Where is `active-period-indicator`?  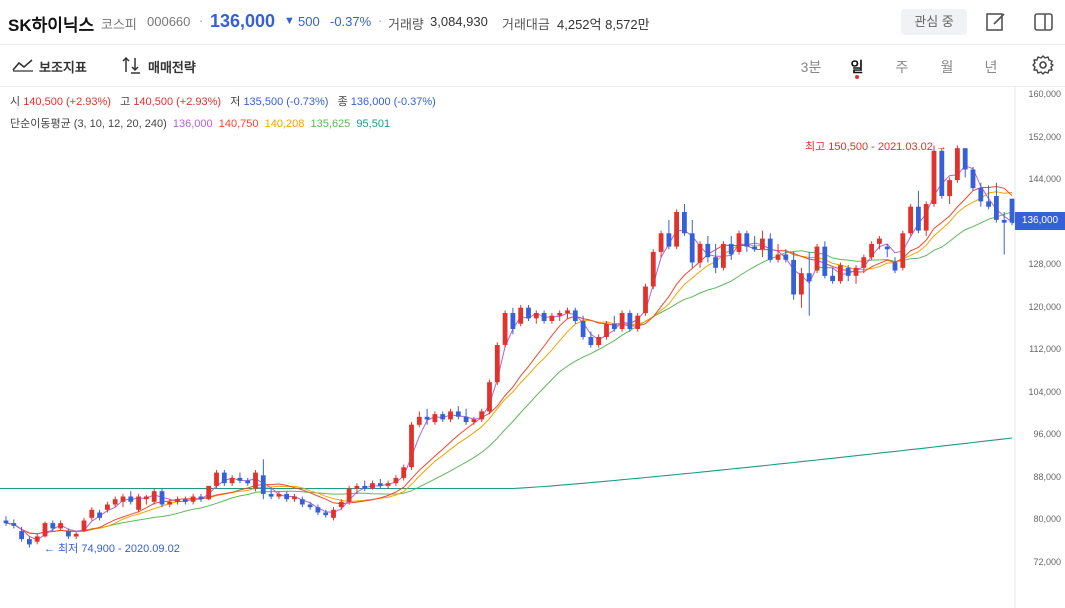 active-period-indicator is located at coordinates (857, 77).